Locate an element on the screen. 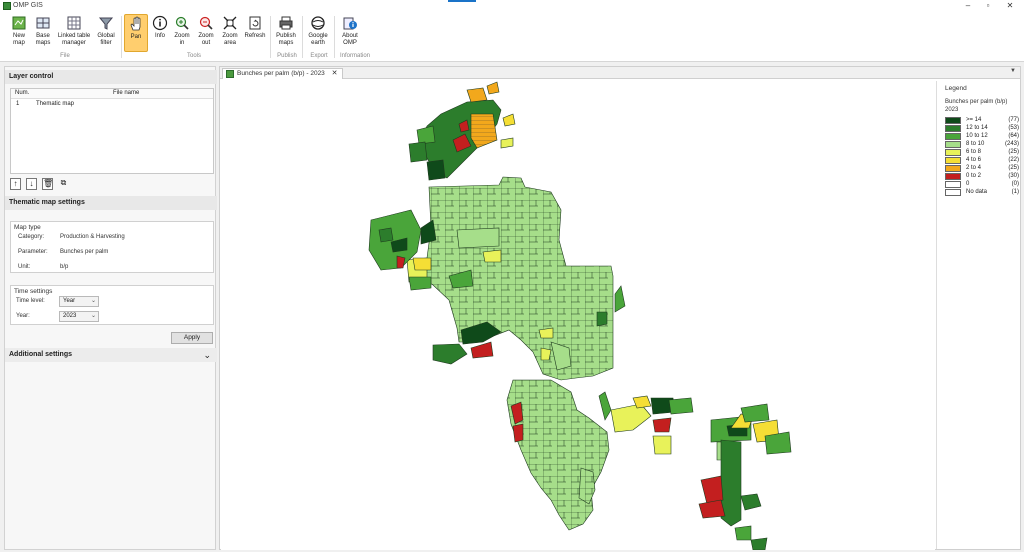  about-icon is located at coordinates (350, 23).